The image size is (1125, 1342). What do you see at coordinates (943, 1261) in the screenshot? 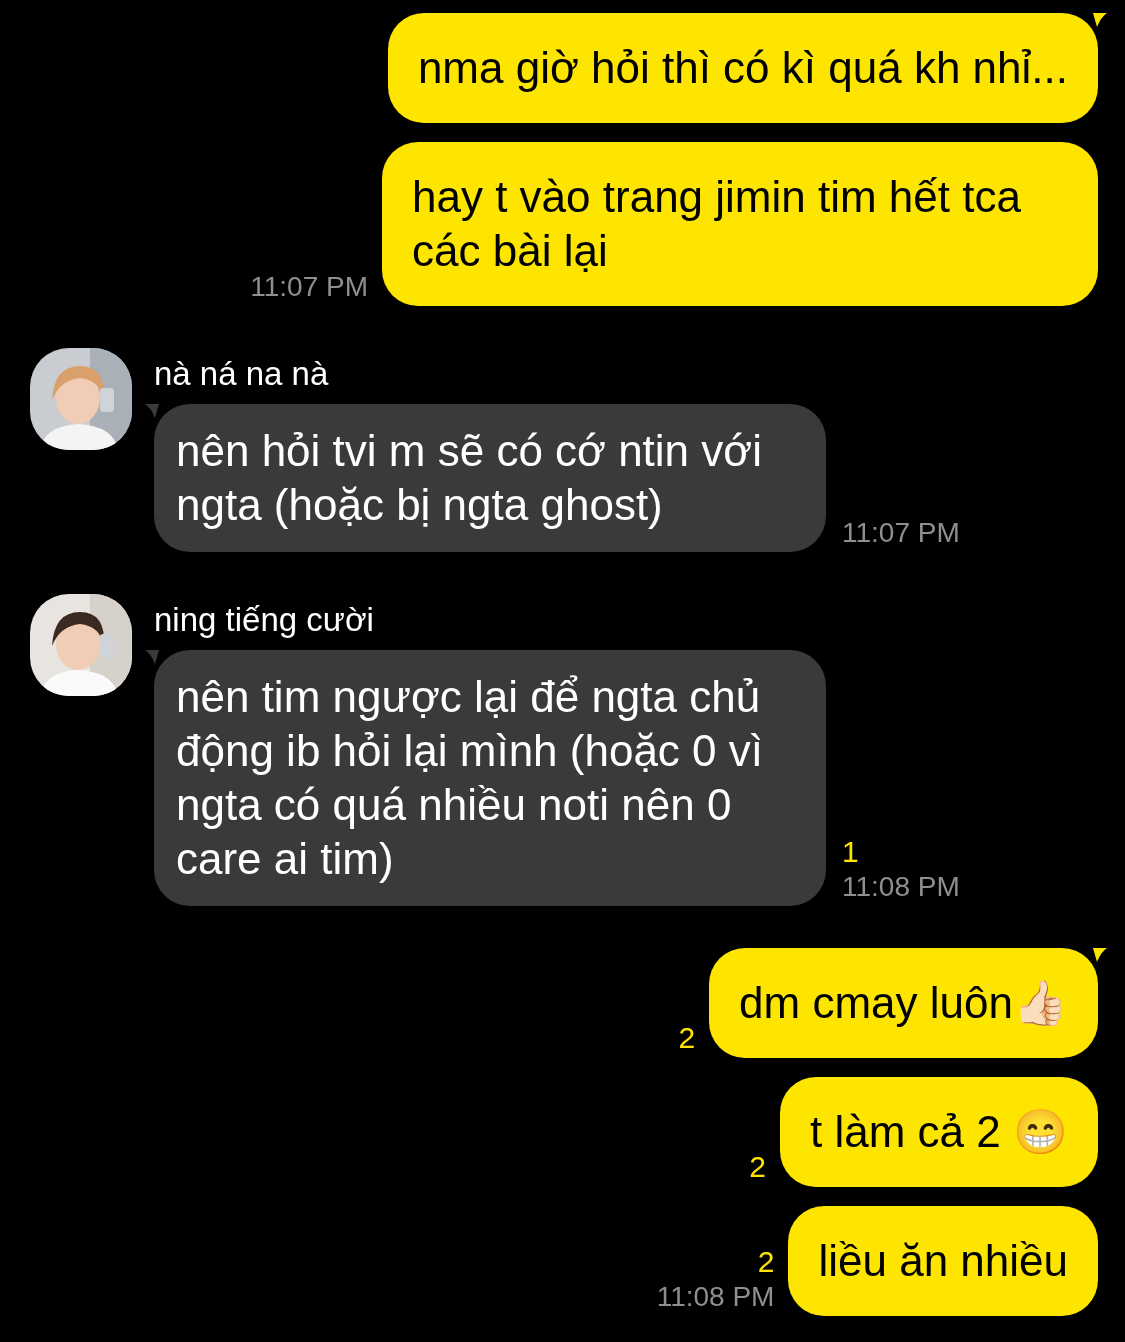
I see `sent-message-bubble: liều ăn nhiều` at bounding box center [943, 1261].